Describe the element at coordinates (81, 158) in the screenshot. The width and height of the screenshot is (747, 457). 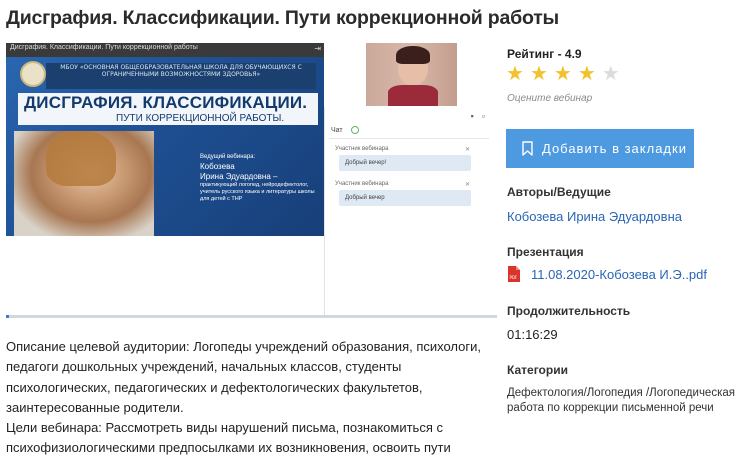
I see `slide-photo-detail` at that location.